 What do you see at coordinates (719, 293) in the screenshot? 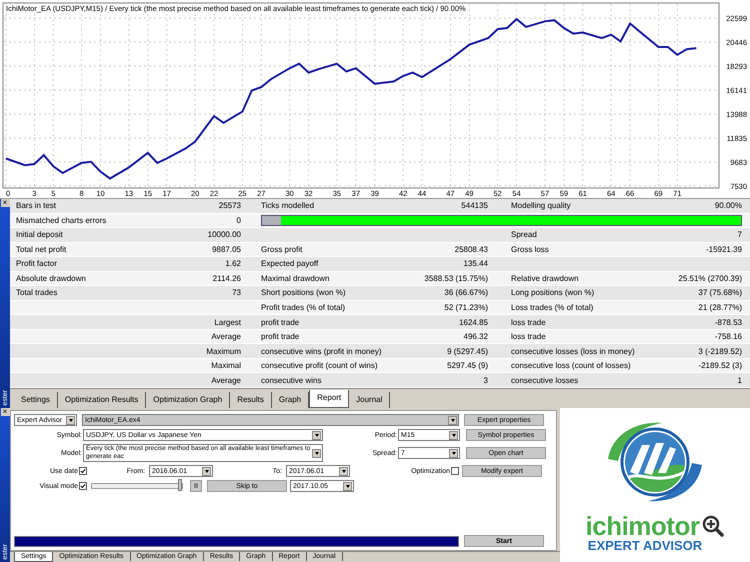
I see `report-value: 37 (75.68%)` at bounding box center [719, 293].